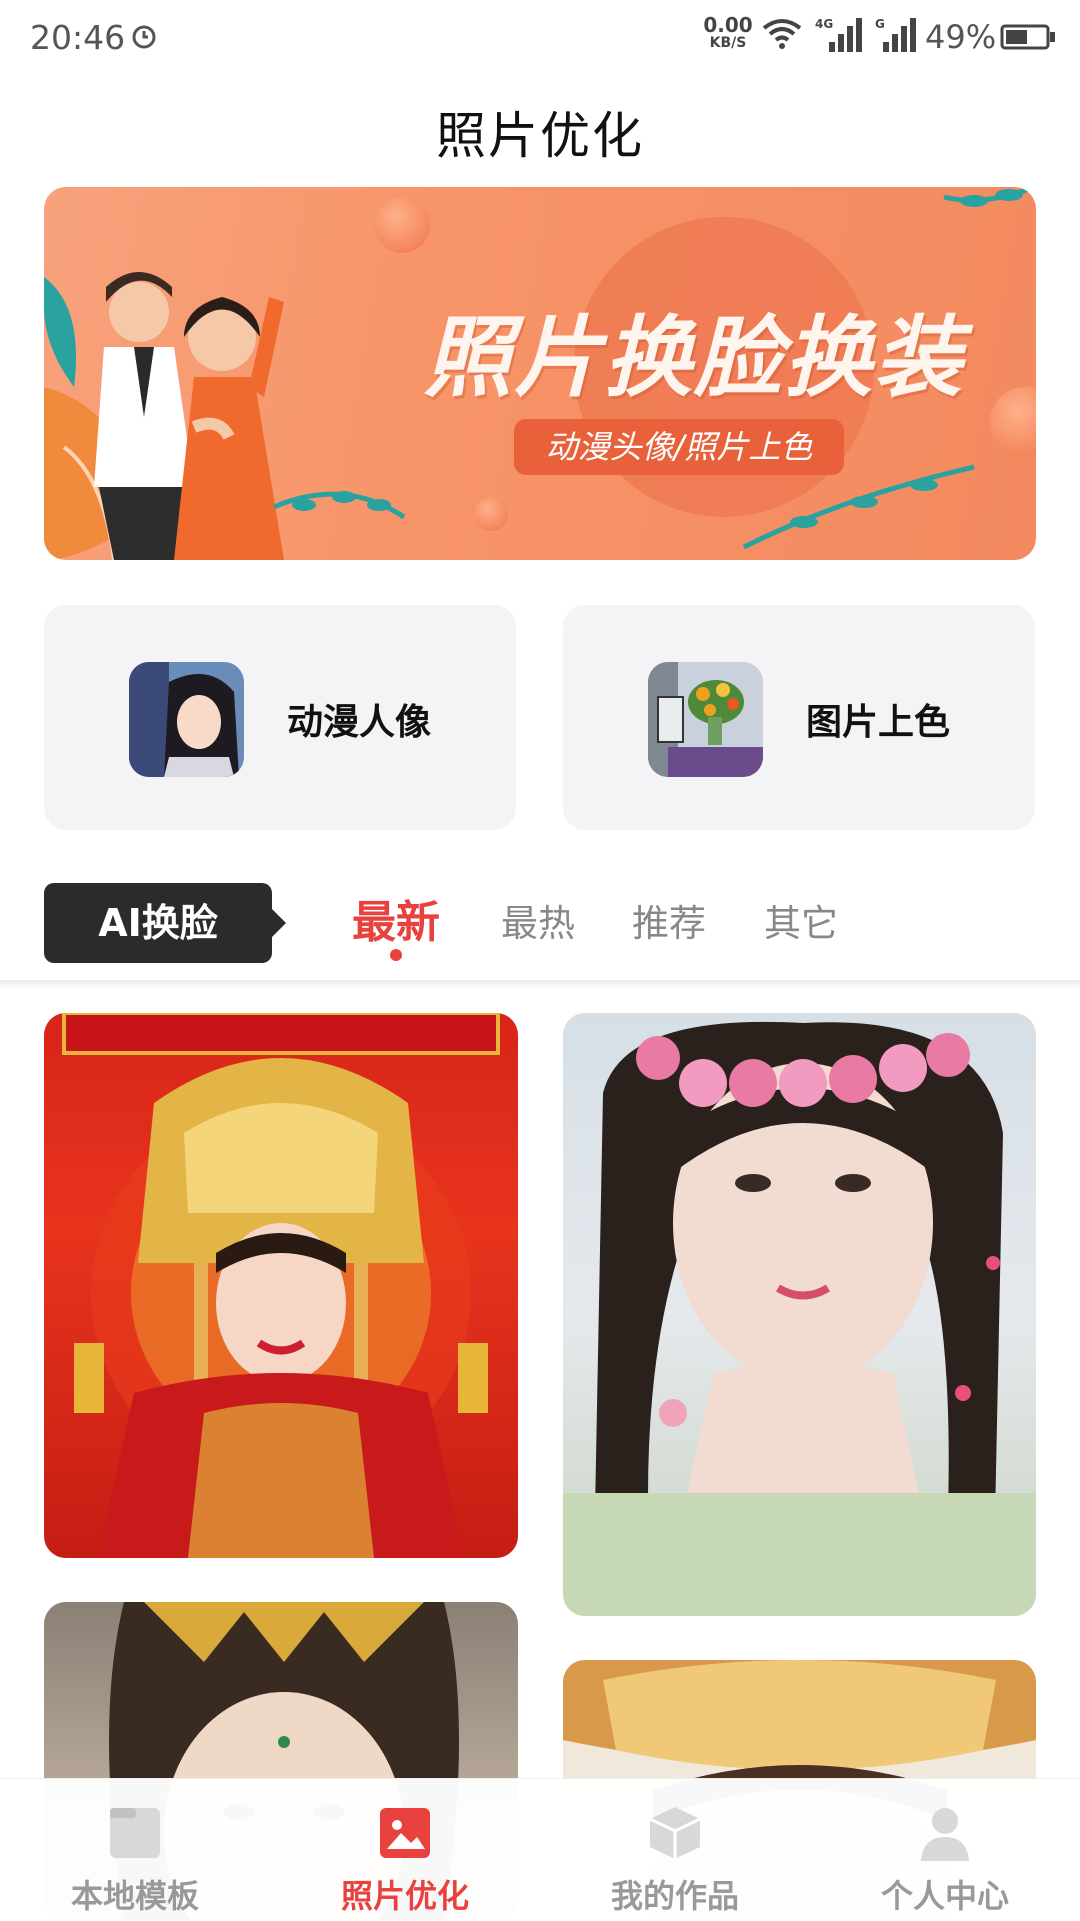  Describe the element at coordinates (944, 1896) in the screenshot. I see `nav-label: 个人中心` at that location.